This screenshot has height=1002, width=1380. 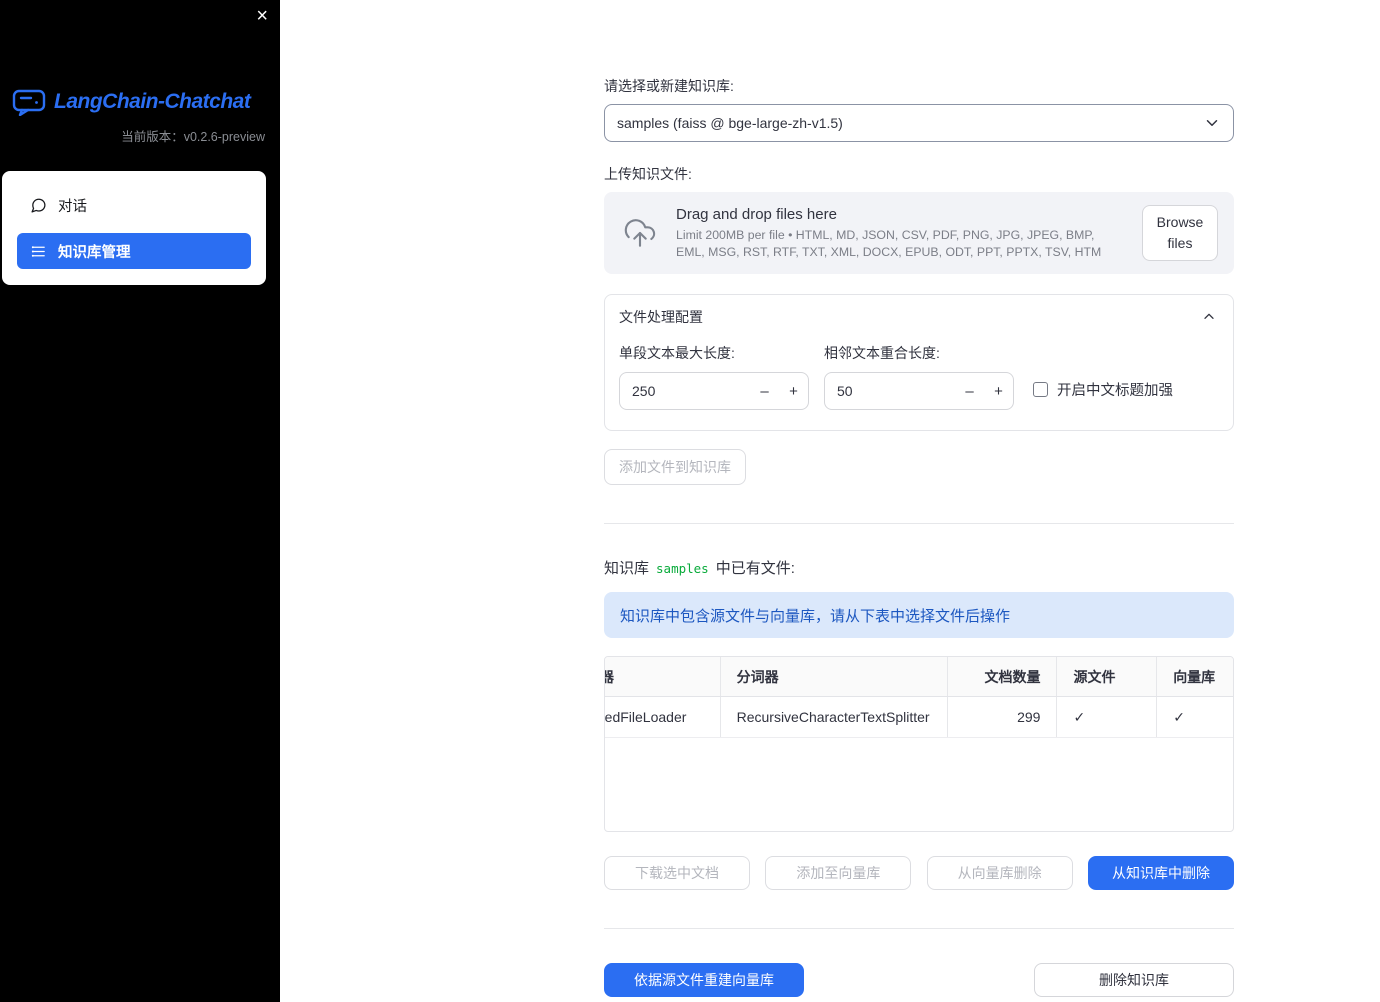 What do you see at coordinates (38, 205) in the screenshot?
I see `chat-bubble-icon` at bounding box center [38, 205].